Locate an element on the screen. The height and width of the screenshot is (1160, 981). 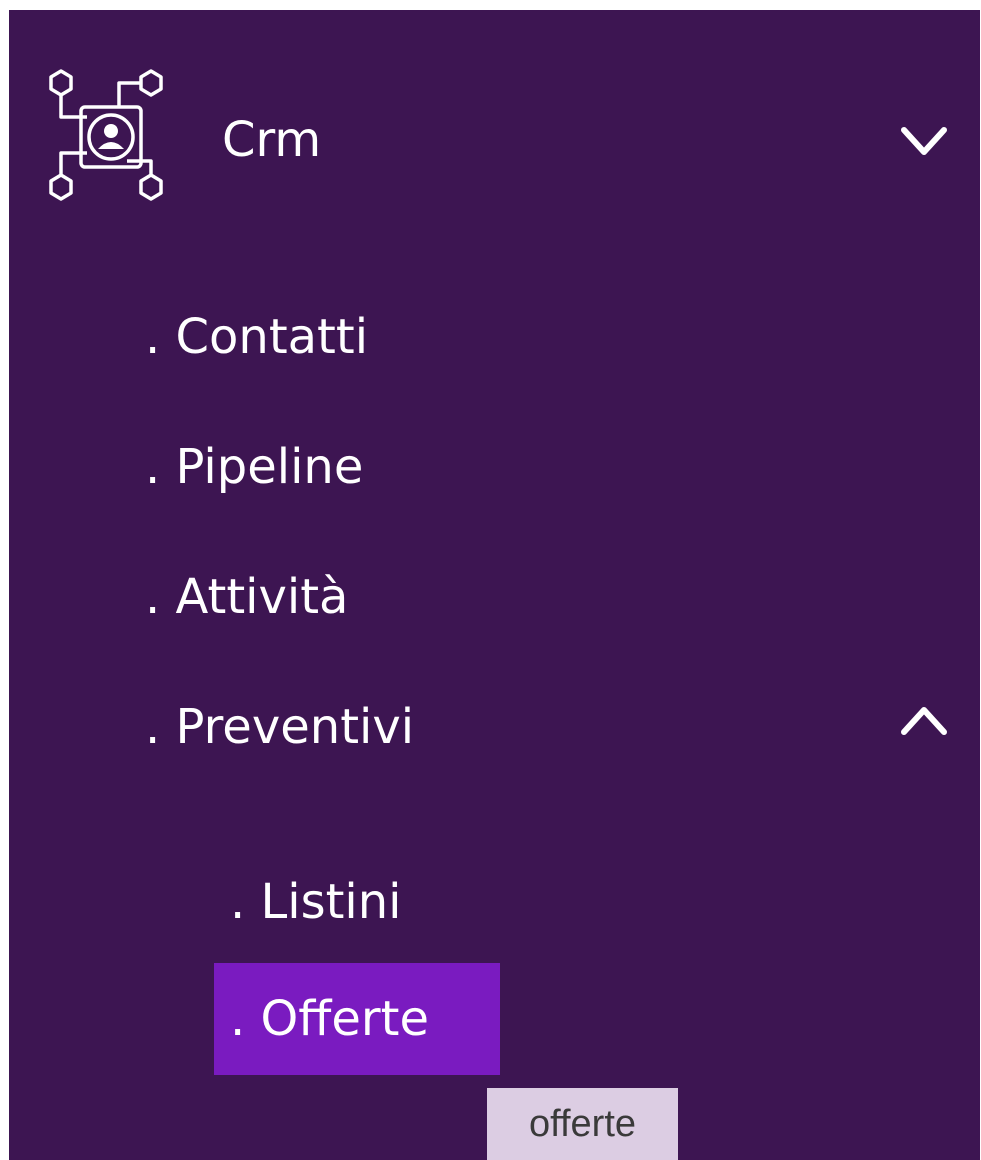
nav-subitem-listini: . Listini is located at coordinates (316, 902).